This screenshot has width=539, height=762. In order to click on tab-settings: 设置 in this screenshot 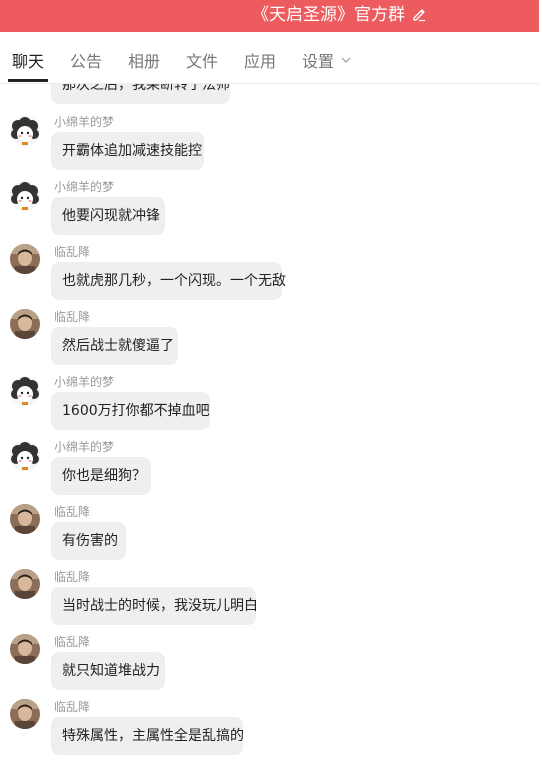, I will do `click(318, 62)`.